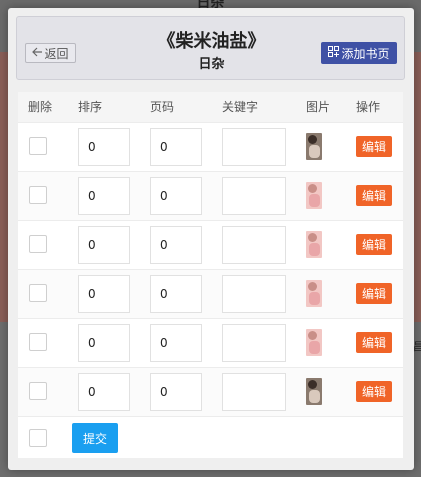 This screenshot has width=421, height=477. Describe the element at coordinates (56, 53) in the screenshot. I see `back-label: 返回` at that location.